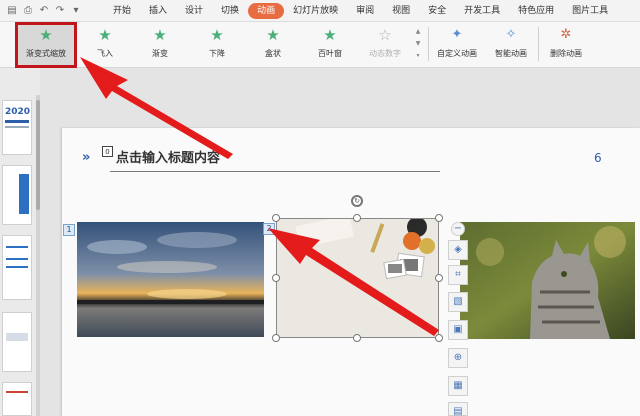  I want to click on arrow-to-photo, so click(353, 282).